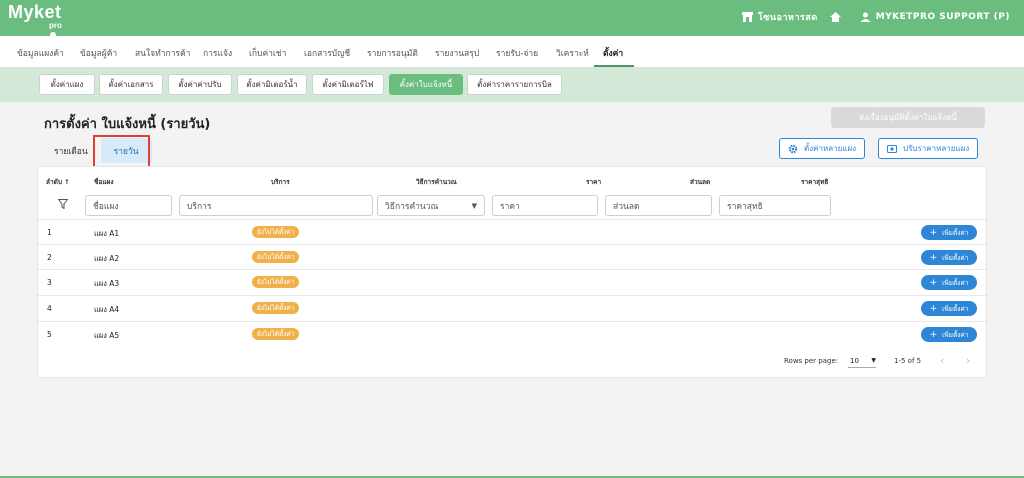 The width and height of the screenshot is (1024, 478). I want to click on table-row: 1 แผง A1 ยังไม่ได้ตั้งค่า + เพิ่มตั้งค่า, so click(512, 231).